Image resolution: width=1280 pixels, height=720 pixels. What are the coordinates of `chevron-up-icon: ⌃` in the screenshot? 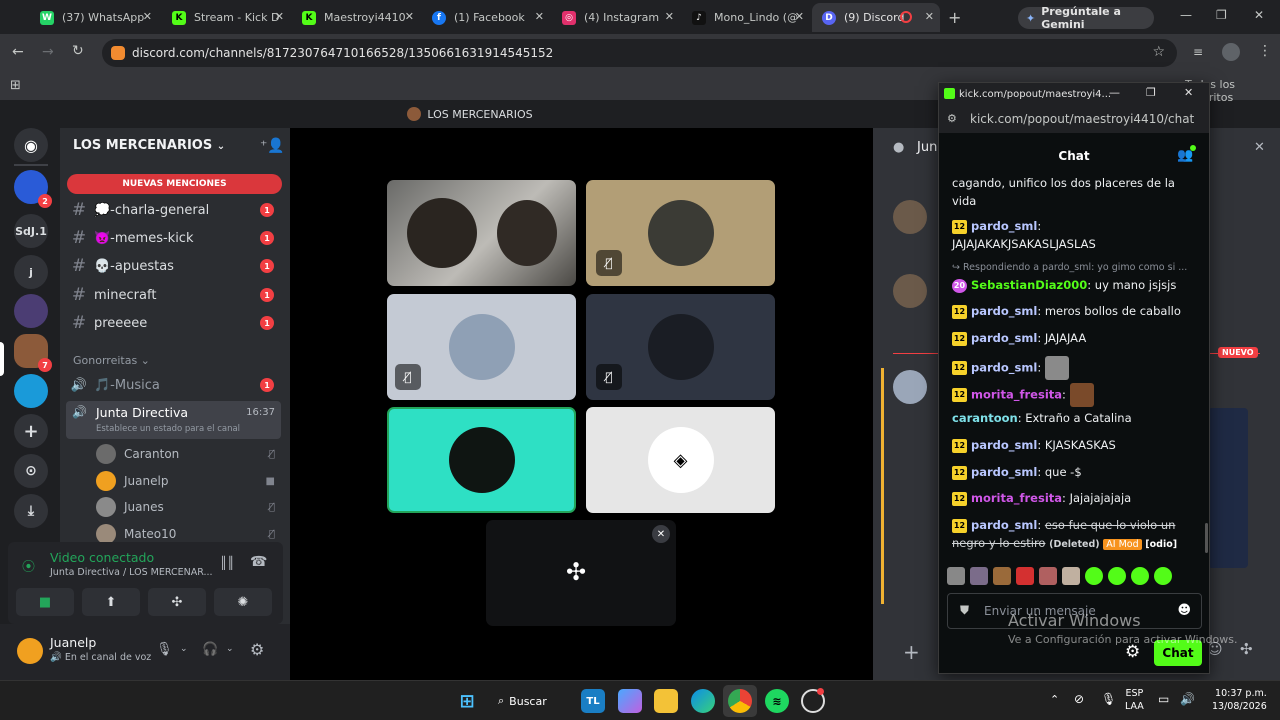 It's located at (1054, 699).